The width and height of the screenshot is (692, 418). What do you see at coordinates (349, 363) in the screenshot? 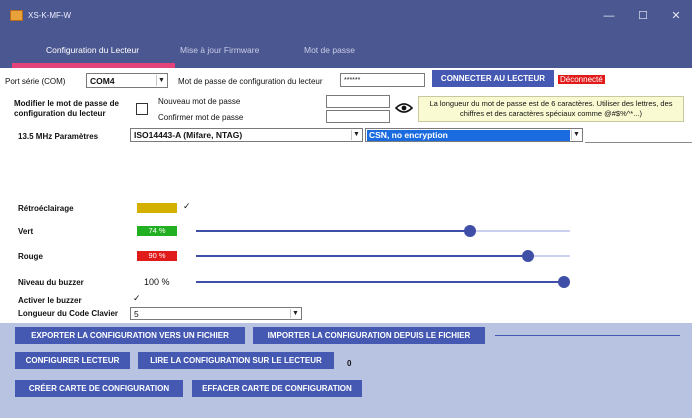
I see `read-count: 0` at bounding box center [349, 363].